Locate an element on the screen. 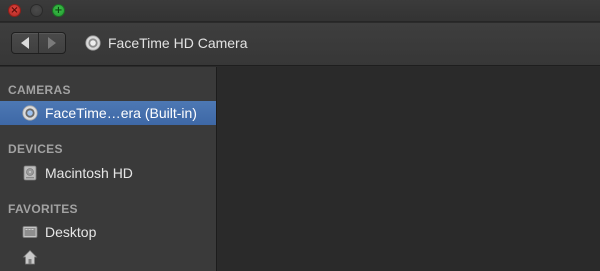 This screenshot has height=271, width=600. sidebar-item-desktop: Desktop is located at coordinates (108, 232).